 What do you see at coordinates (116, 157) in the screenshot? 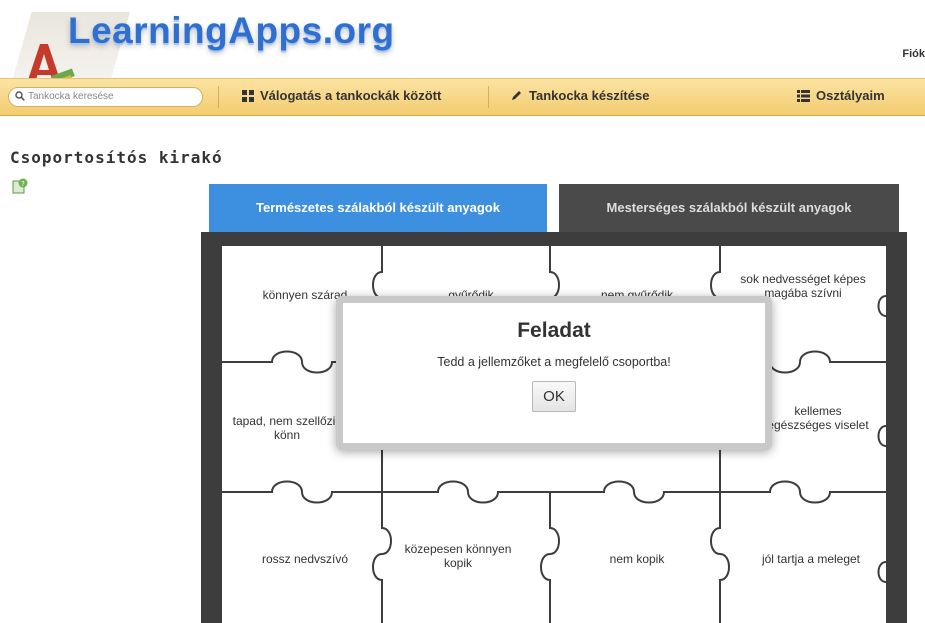
I see `page-title: Csoportosítós kirakó` at bounding box center [116, 157].